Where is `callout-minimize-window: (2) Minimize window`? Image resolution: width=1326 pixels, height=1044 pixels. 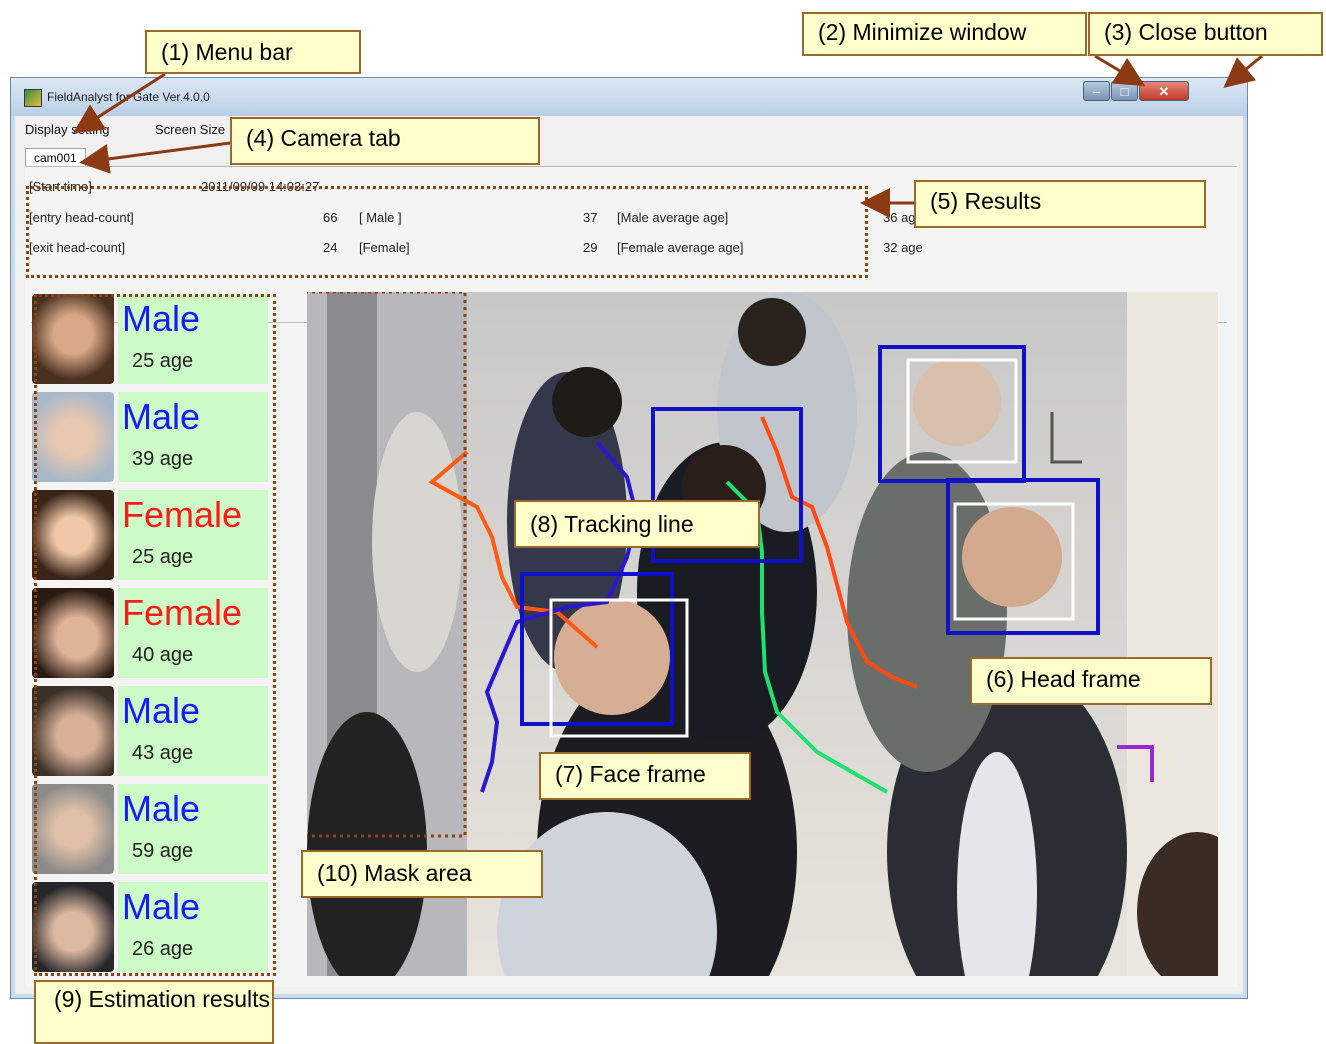
callout-minimize-window: (2) Minimize window is located at coordinates (944, 34).